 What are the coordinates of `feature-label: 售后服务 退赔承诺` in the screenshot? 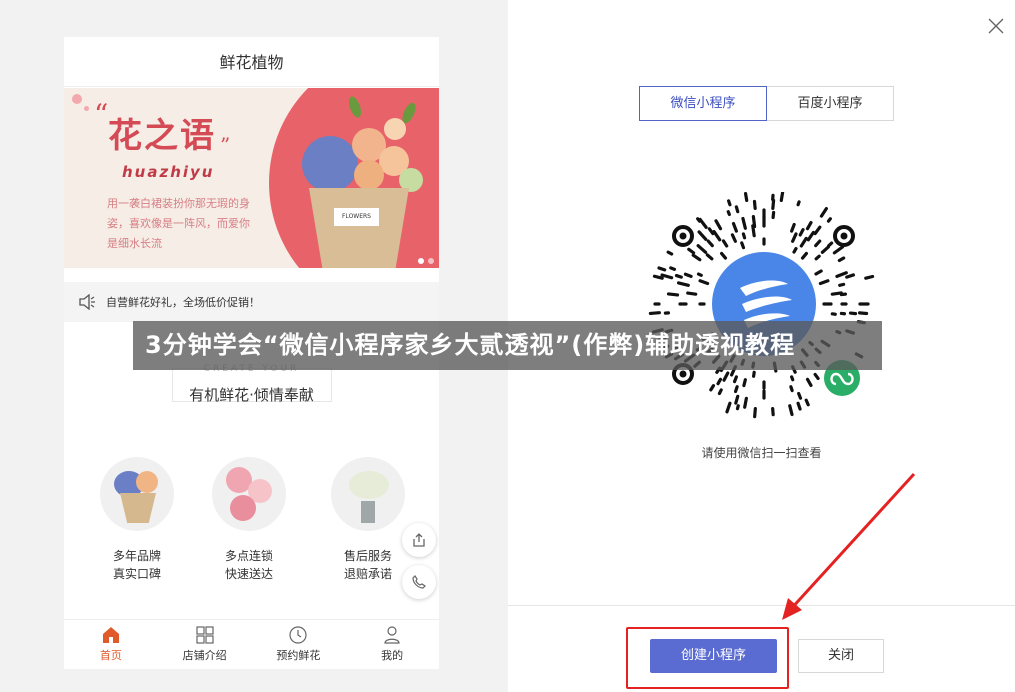 It's located at (367, 565).